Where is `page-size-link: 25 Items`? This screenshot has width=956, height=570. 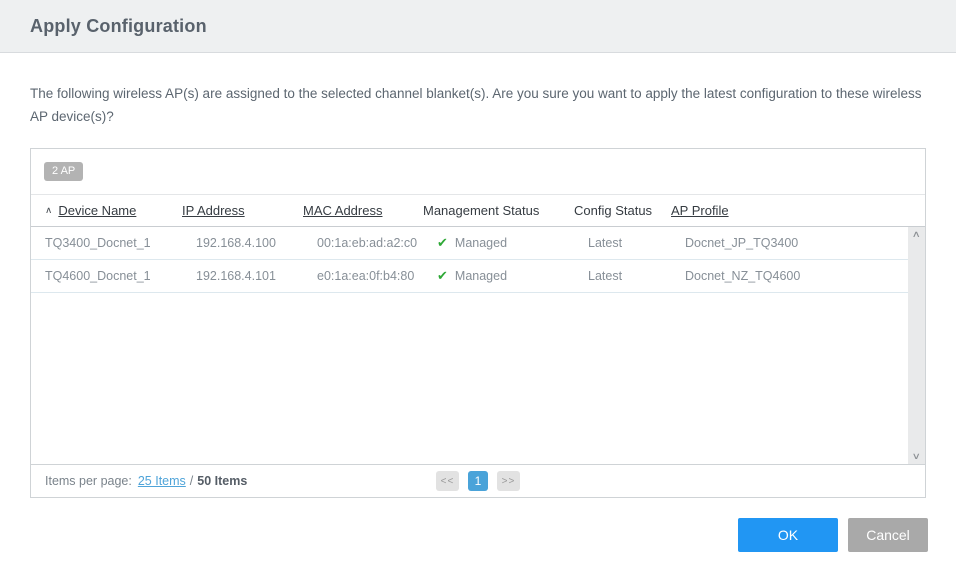 page-size-link: 25 Items is located at coordinates (162, 481).